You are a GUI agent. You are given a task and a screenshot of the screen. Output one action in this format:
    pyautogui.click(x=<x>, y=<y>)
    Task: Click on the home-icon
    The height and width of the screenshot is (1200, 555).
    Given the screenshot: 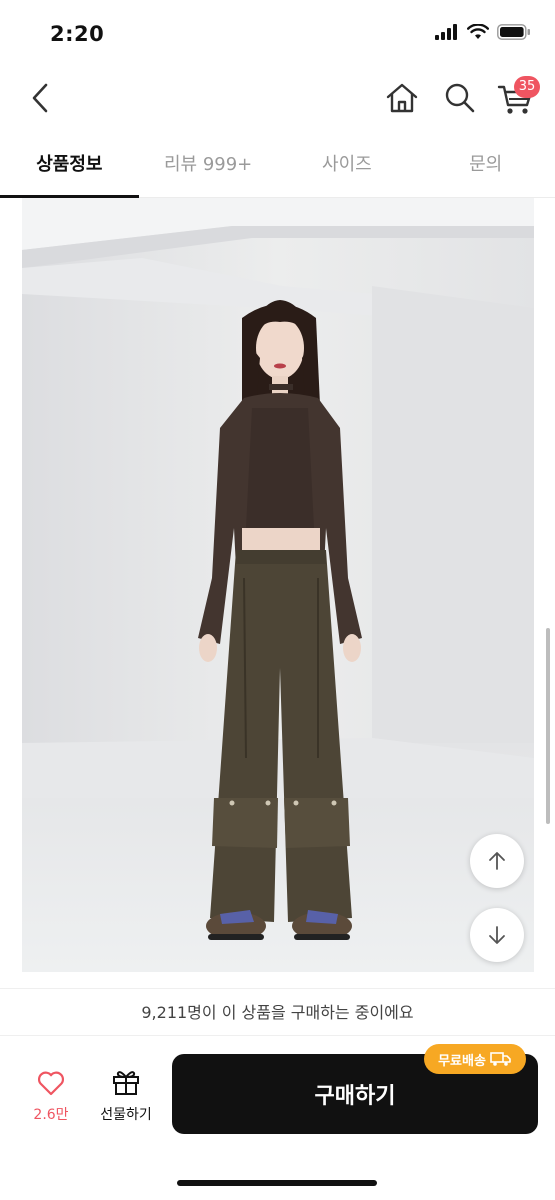 What is the action you would take?
    pyautogui.click(x=402, y=98)
    